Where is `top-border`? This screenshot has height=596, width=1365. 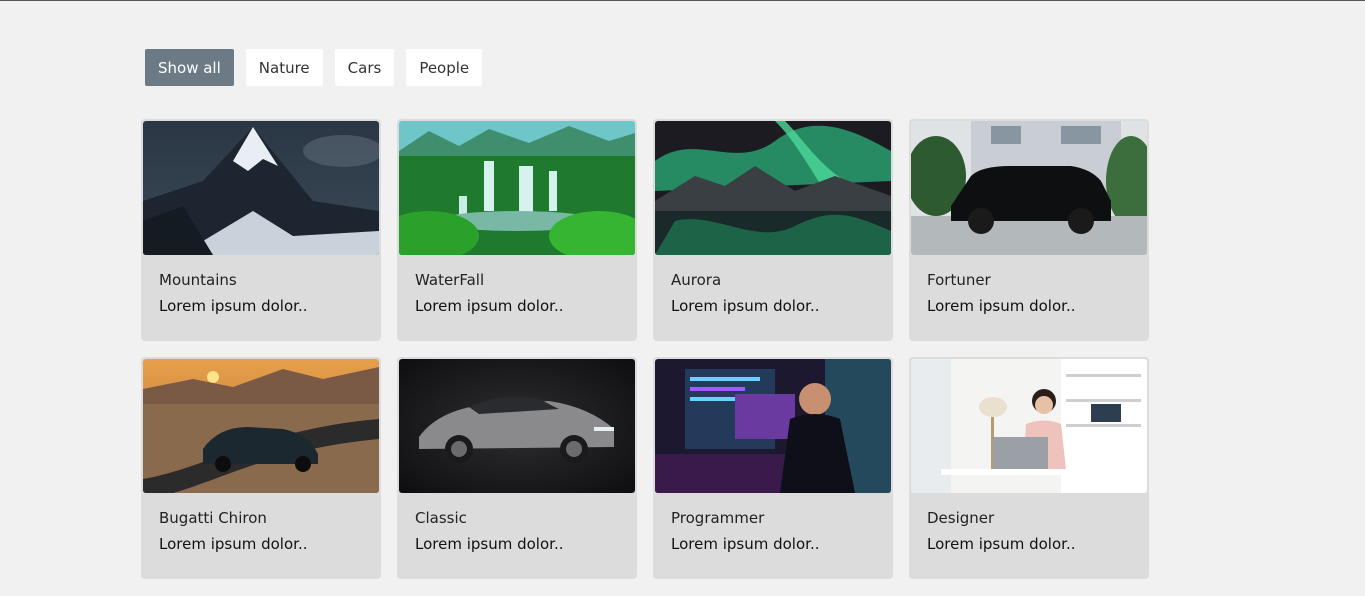
top-border is located at coordinates (682, 0).